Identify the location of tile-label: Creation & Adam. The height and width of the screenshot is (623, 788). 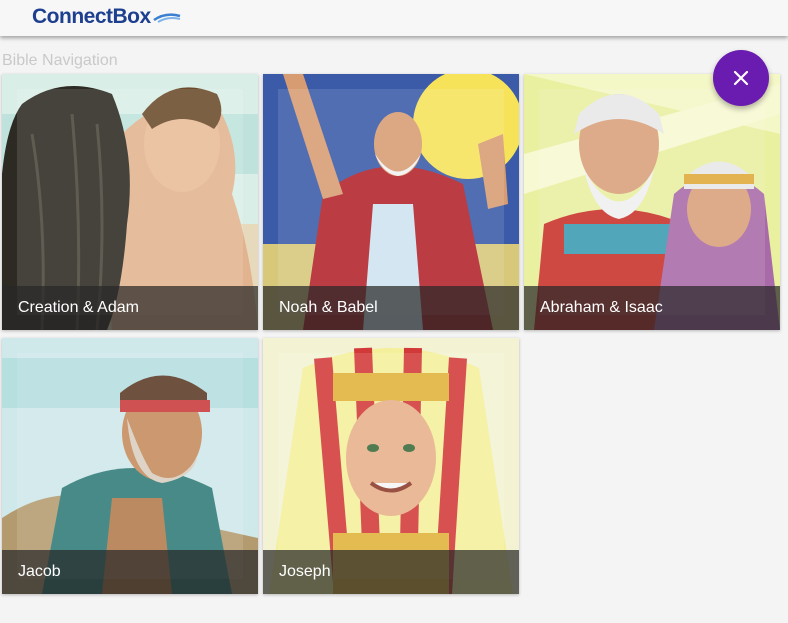
(130, 308).